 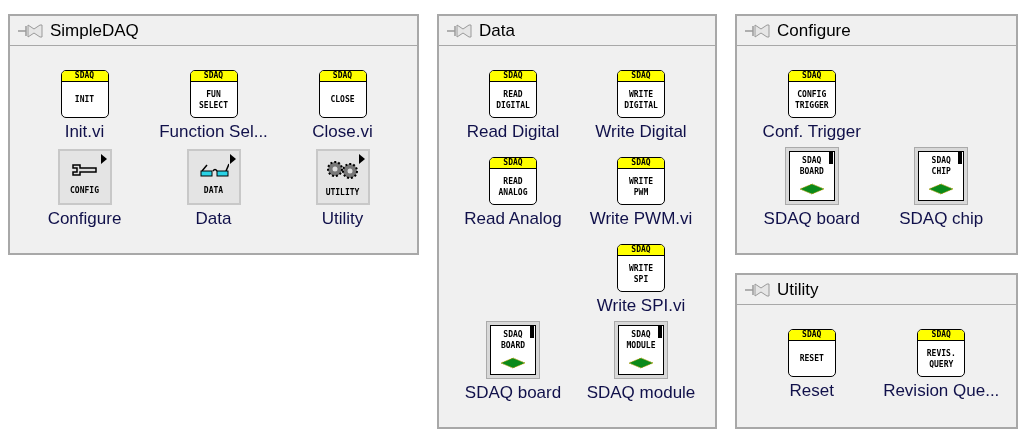 I want to click on icon-caption: REVIS., so click(x=941, y=353).